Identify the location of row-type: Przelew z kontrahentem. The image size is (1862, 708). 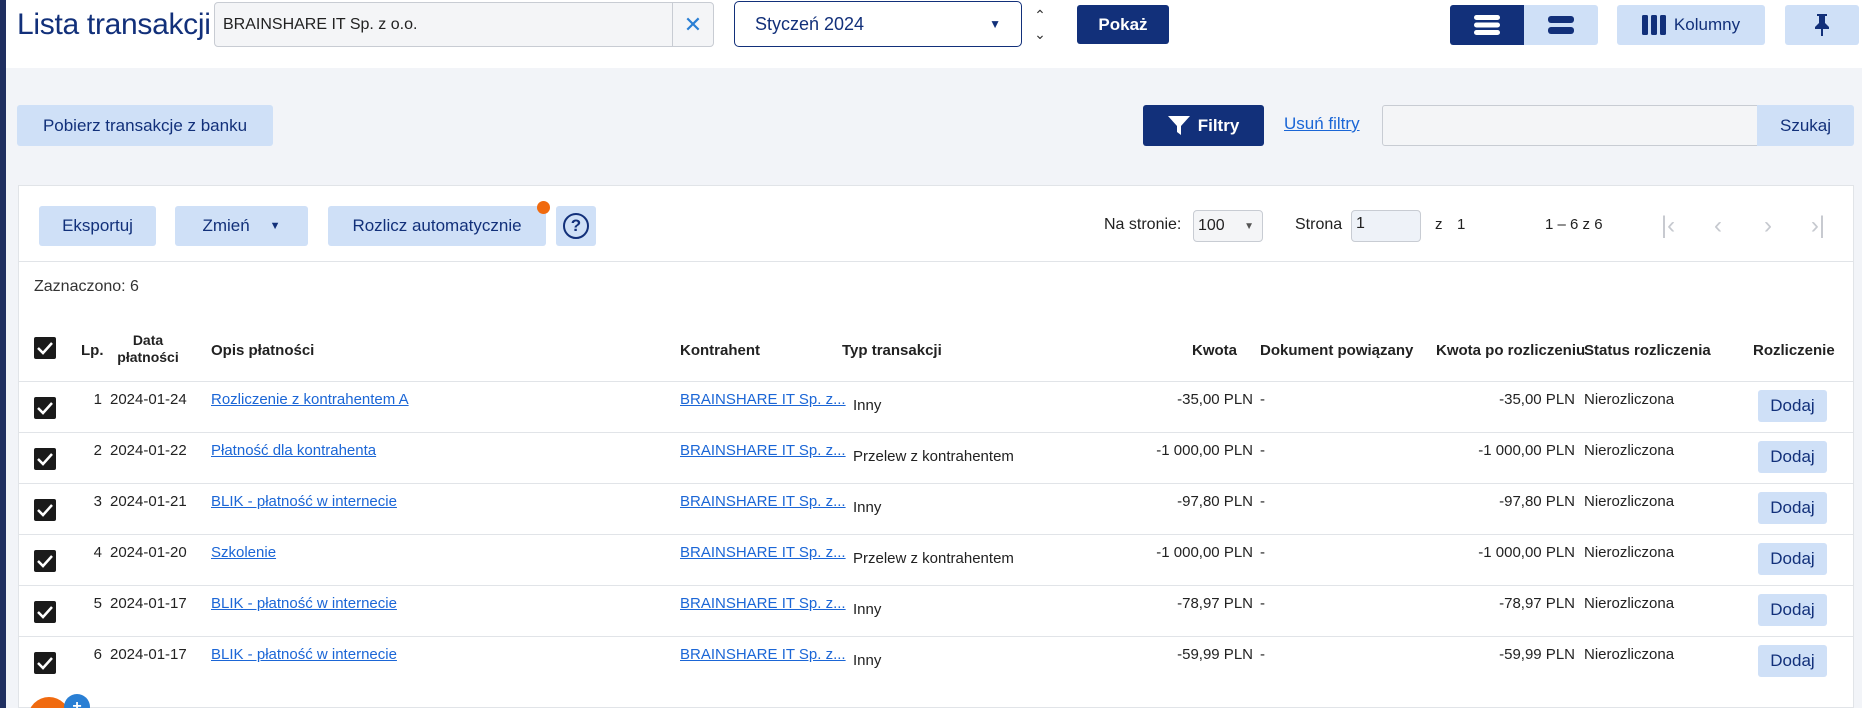
(933, 456).